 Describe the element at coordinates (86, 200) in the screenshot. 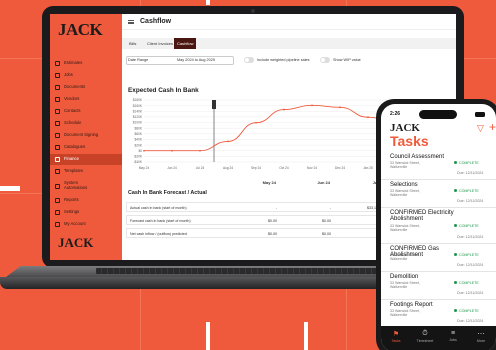

I see `sidebar-item-reports: Reports` at that location.